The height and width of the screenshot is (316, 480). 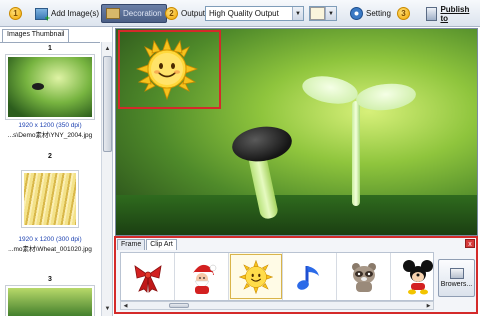 I want to click on tab-frame: Frame, so click(x=131, y=244).